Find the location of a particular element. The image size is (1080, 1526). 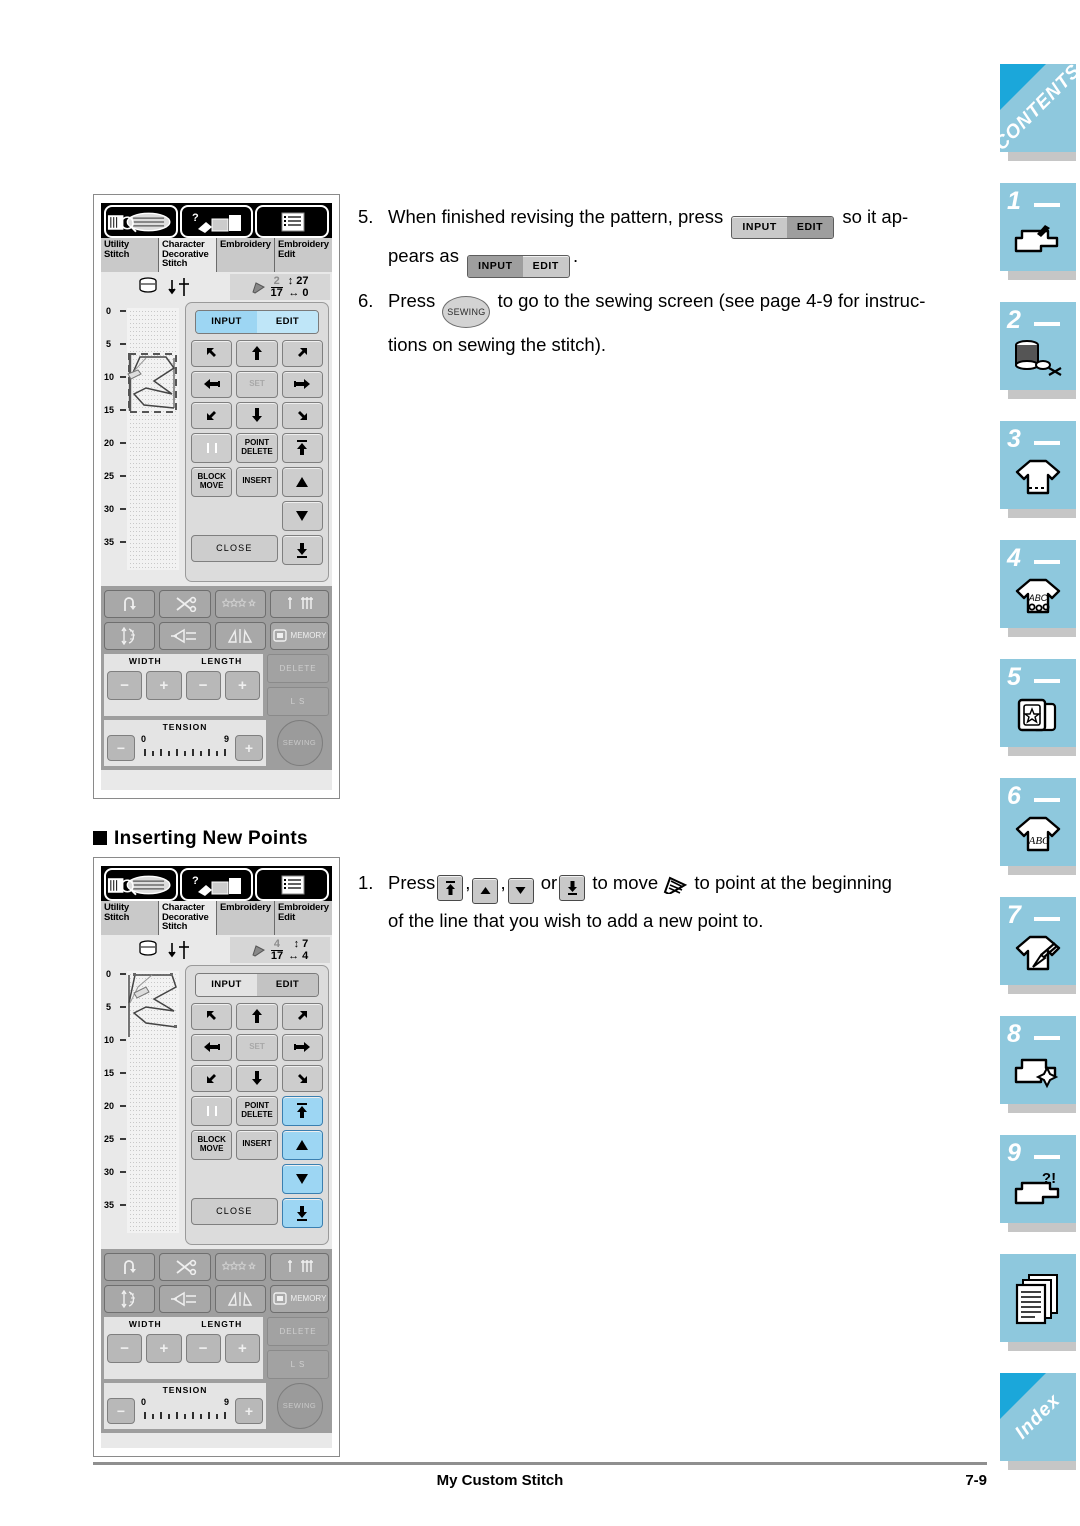

sewing-button-inline: SEWING is located at coordinates (466, 312).